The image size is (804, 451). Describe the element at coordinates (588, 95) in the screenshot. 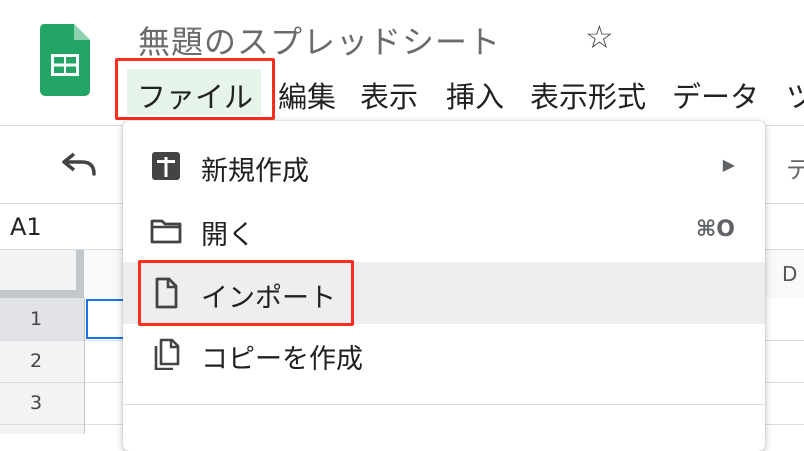

I see `menu-format: 表示形式` at that location.